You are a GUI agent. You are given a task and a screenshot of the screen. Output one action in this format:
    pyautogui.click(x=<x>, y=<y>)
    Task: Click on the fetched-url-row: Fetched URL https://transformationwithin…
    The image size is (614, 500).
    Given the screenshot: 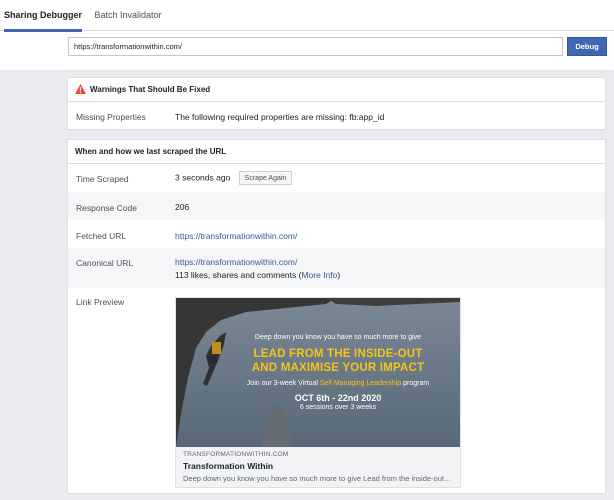 What is the action you would take?
    pyautogui.click(x=336, y=234)
    